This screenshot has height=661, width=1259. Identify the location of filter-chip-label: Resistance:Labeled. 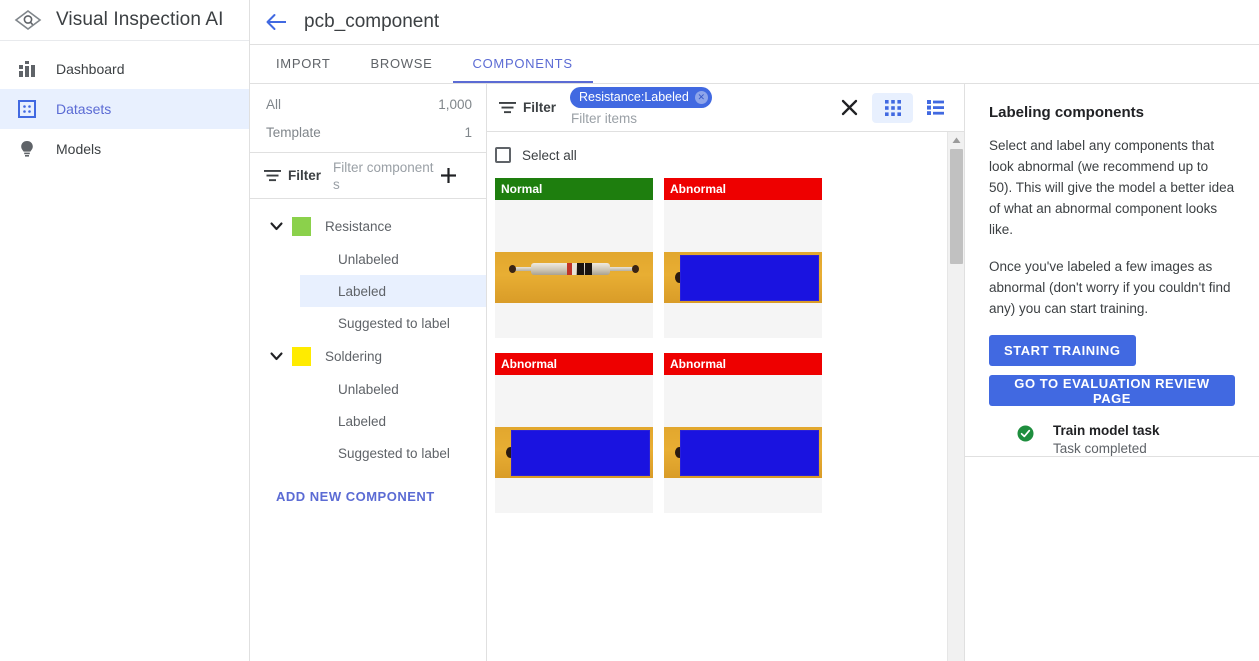
(634, 97).